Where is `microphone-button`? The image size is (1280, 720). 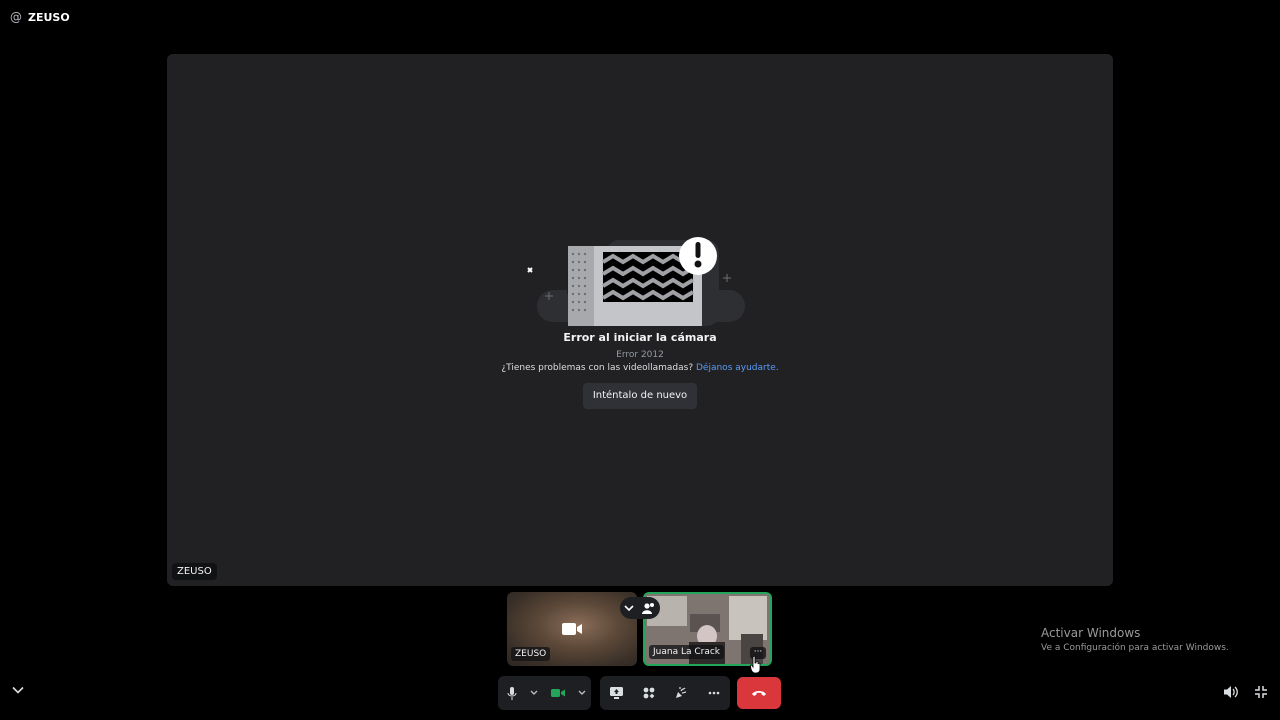
microphone-button is located at coordinates (512, 693).